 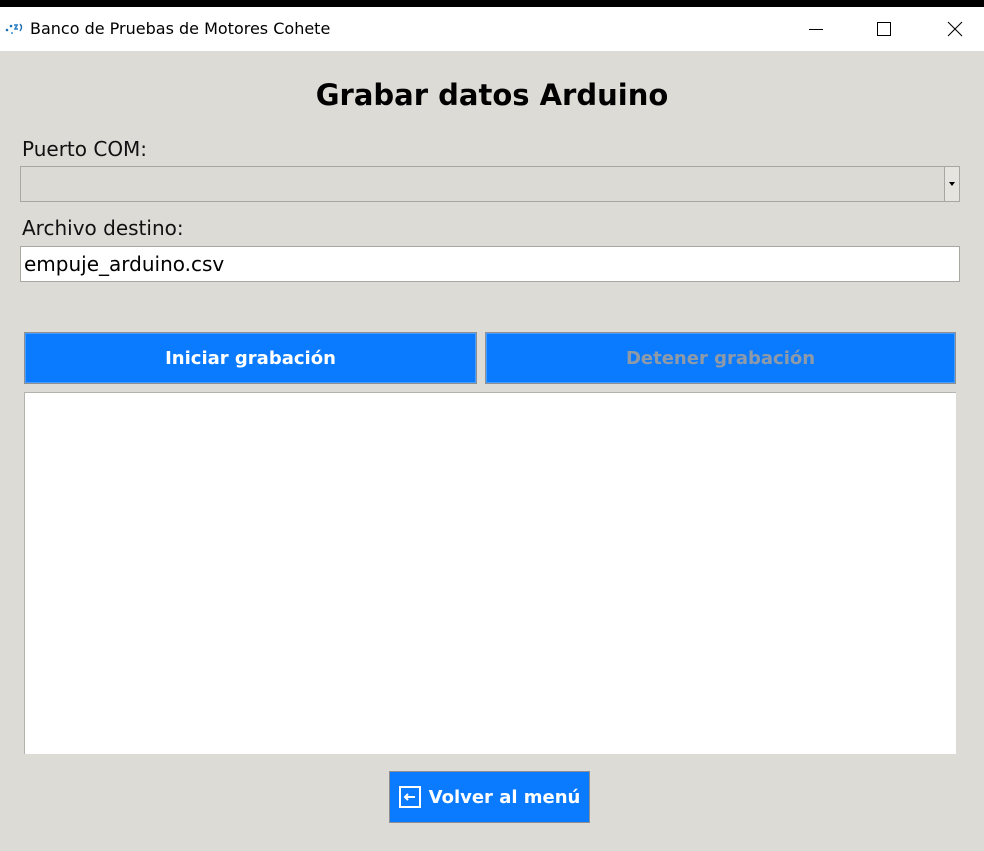 What do you see at coordinates (504, 797) in the screenshot?
I see `back-button-label: Volver al menú` at bounding box center [504, 797].